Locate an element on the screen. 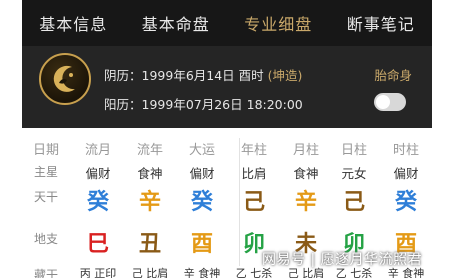 The width and height of the screenshot is (470, 278). toggle-knob is located at coordinates (383, 102).